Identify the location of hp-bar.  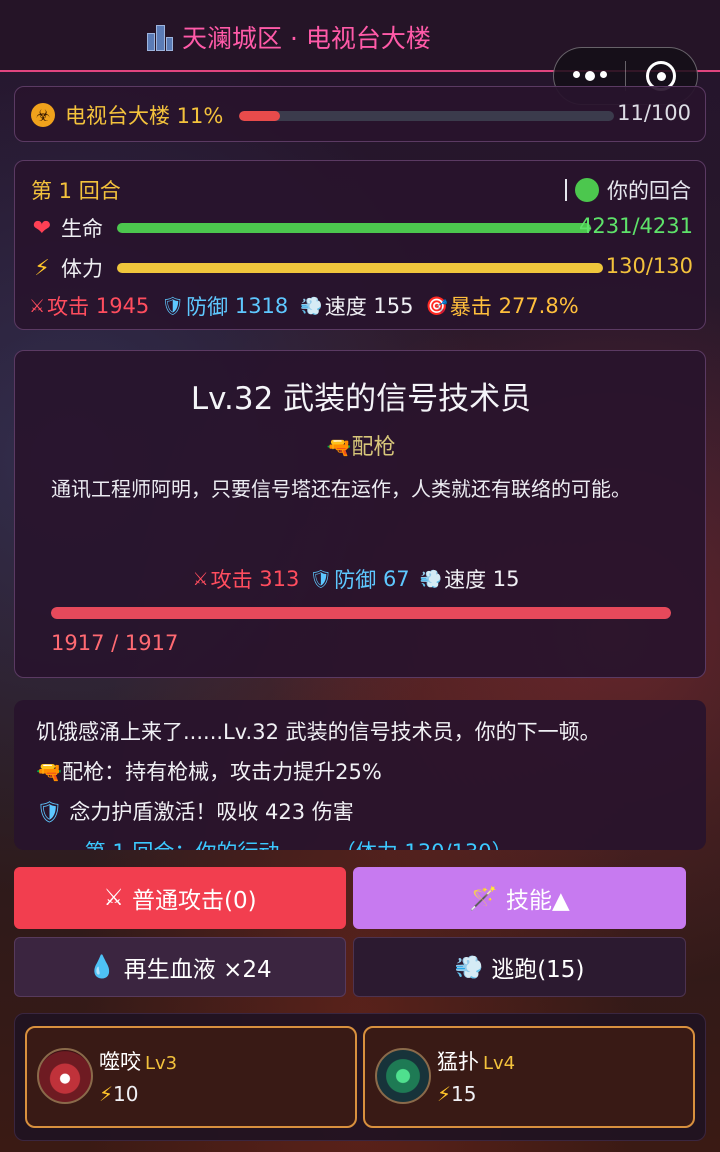
(354, 228).